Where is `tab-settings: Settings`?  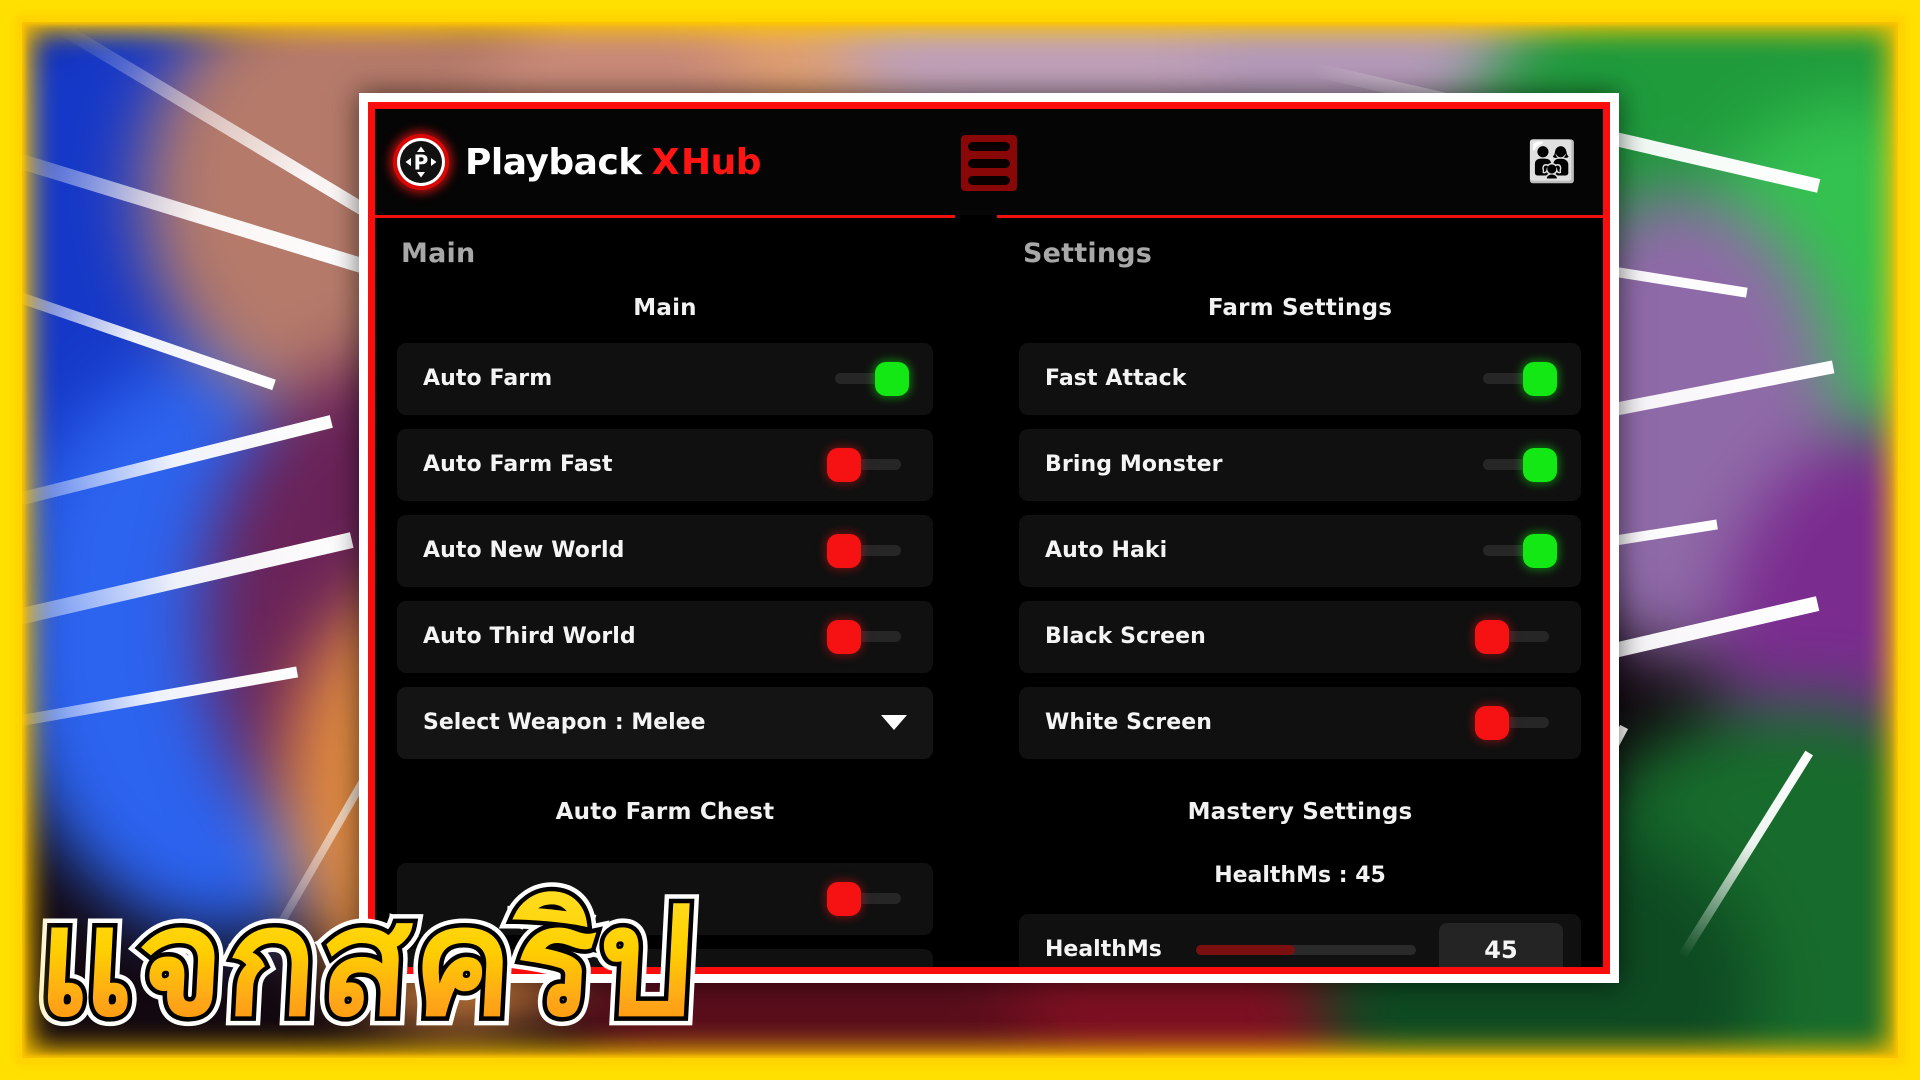
tab-settings: Settings is located at coordinates (1300, 243).